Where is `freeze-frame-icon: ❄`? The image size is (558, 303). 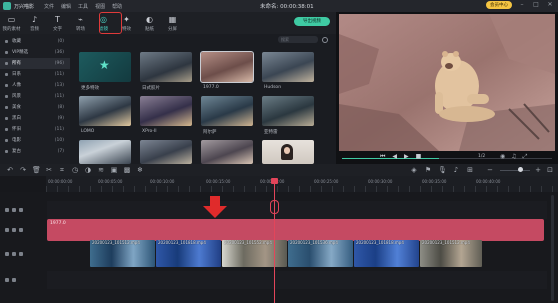
freeze-frame-icon: ❄ is located at coordinates (140, 170).